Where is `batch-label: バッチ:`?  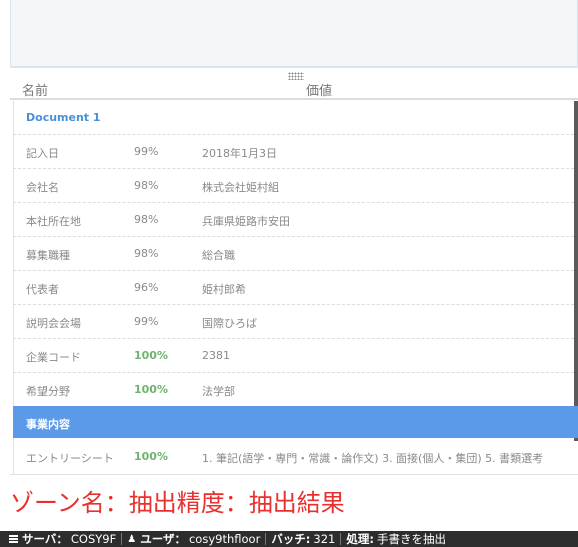
batch-label: バッチ: is located at coordinates (291, 539).